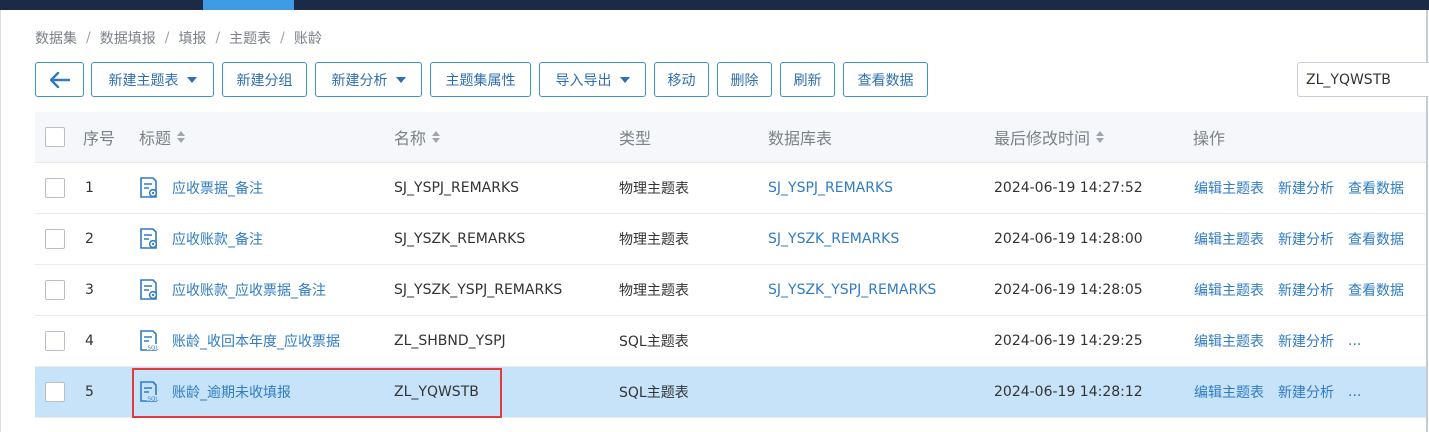  I want to click on top-nav-active-tab, so click(248, 5).